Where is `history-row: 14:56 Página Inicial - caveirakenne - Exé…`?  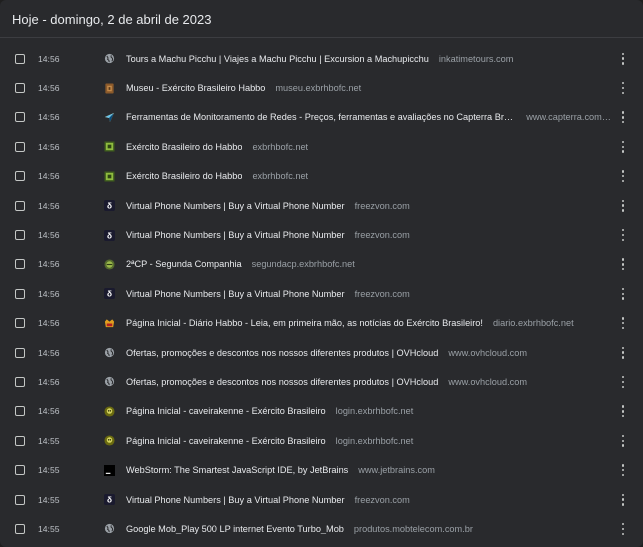 history-row: 14:56 Página Inicial - caveirakenne - Exé… is located at coordinates (321, 411).